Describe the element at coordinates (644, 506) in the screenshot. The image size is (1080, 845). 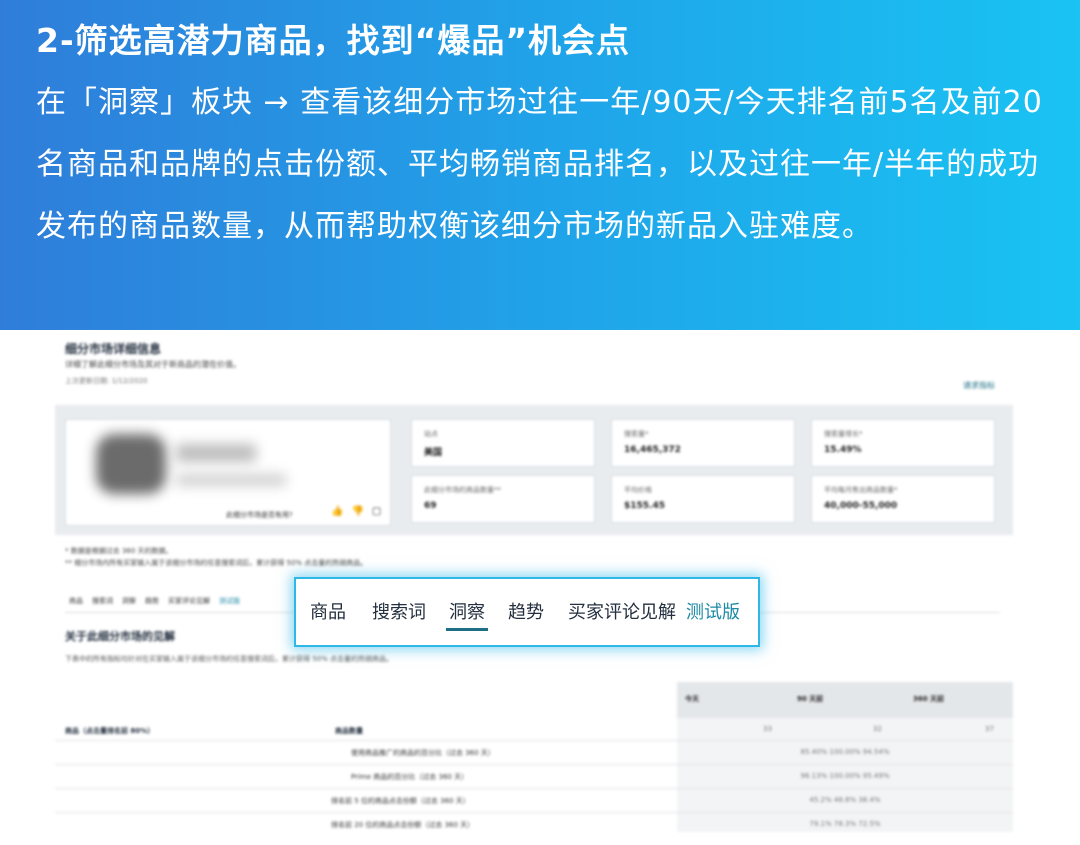
I see `metric-value: $155.45` at that location.